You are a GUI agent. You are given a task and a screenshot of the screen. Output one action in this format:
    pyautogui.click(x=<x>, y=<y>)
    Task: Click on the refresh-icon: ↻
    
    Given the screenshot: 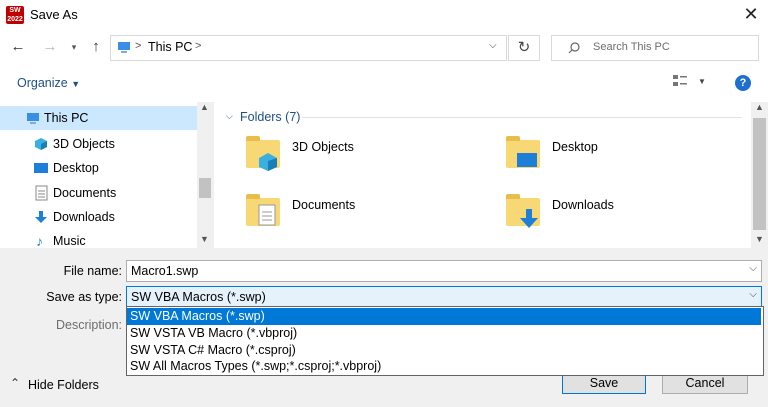 What is the action you would take?
    pyautogui.click(x=524, y=47)
    